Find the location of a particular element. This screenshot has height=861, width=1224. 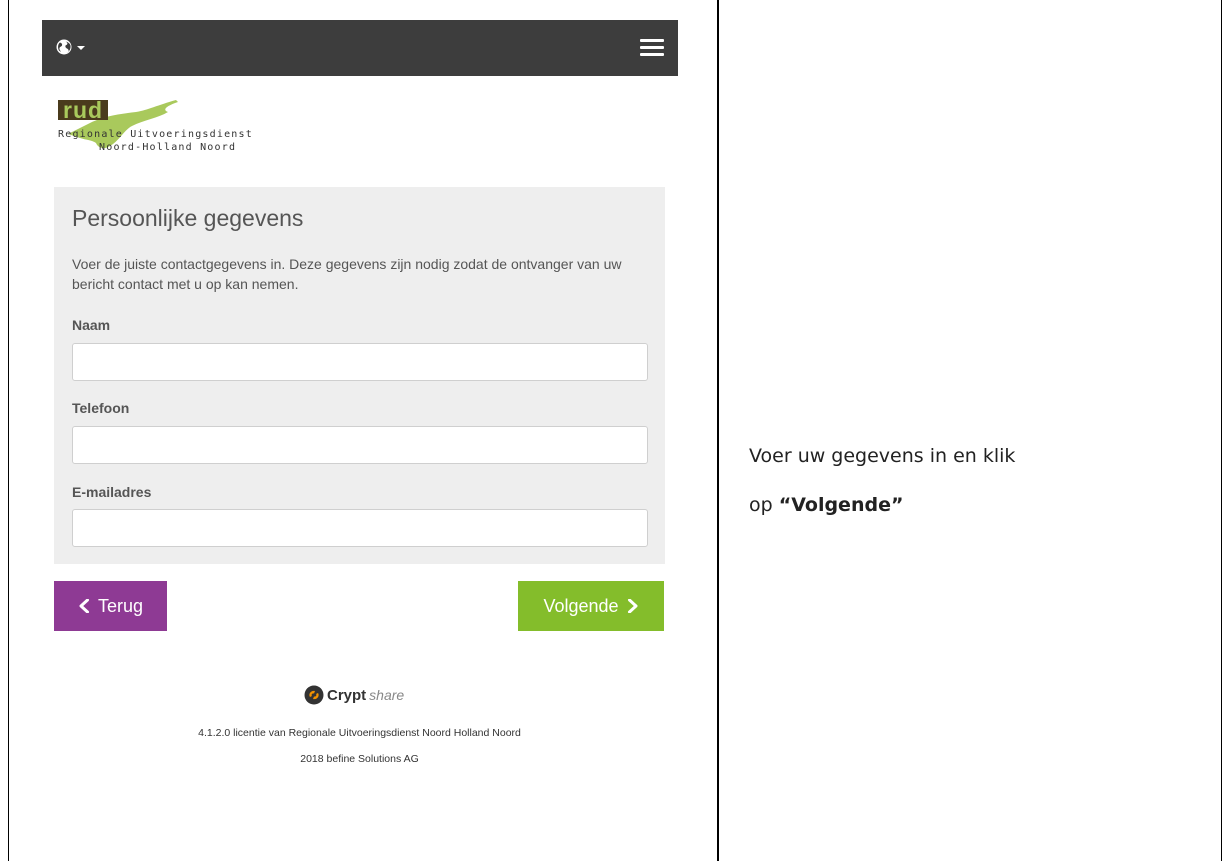

hamburger-icon is located at coordinates (652, 48).